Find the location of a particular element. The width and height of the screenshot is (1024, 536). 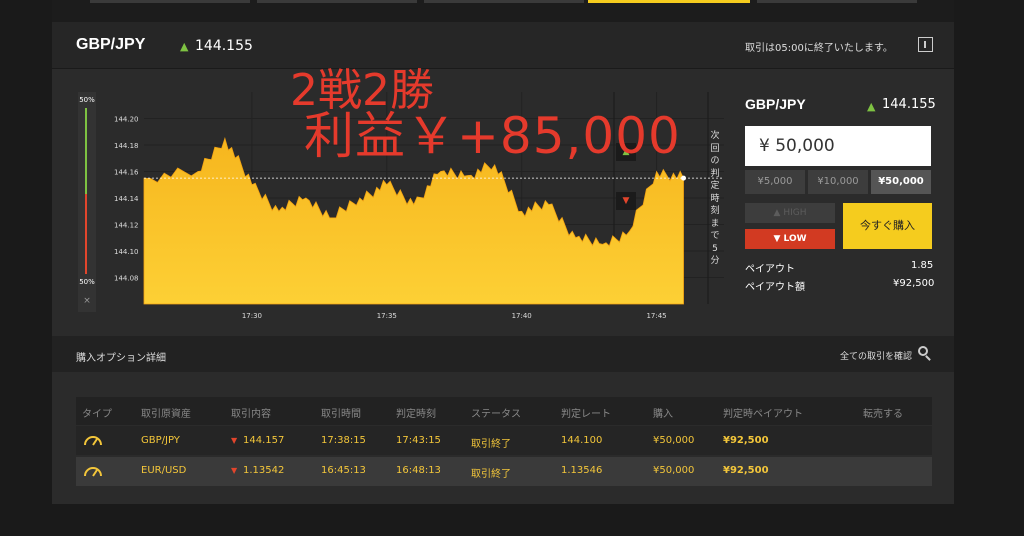

current-rate-dot is located at coordinates (684, 178).